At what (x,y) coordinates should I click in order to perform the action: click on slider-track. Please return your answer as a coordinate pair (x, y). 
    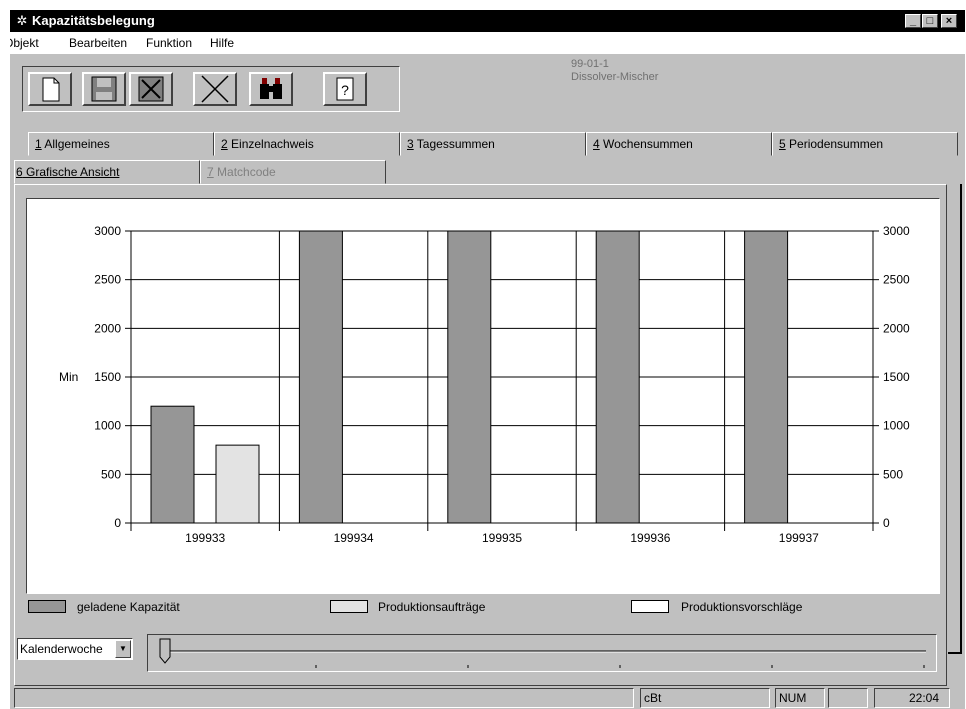
    Looking at the image, I should click on (542, 653).